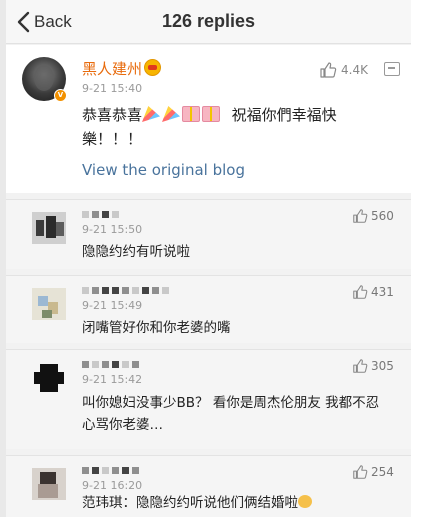 The width and height of the screenshot is (437, 517). I want to click on like-count: 305, so click(382, 366).